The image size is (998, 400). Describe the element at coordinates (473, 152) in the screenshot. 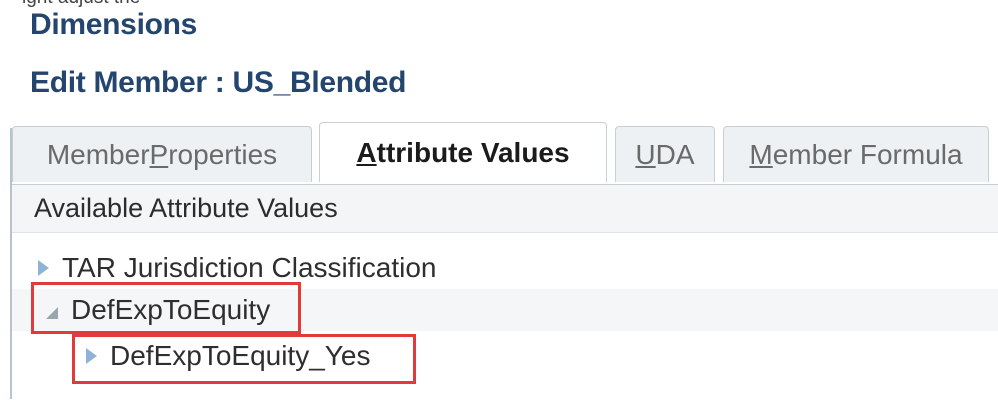

I see `tab-label-post: ttribute Values` at that location.